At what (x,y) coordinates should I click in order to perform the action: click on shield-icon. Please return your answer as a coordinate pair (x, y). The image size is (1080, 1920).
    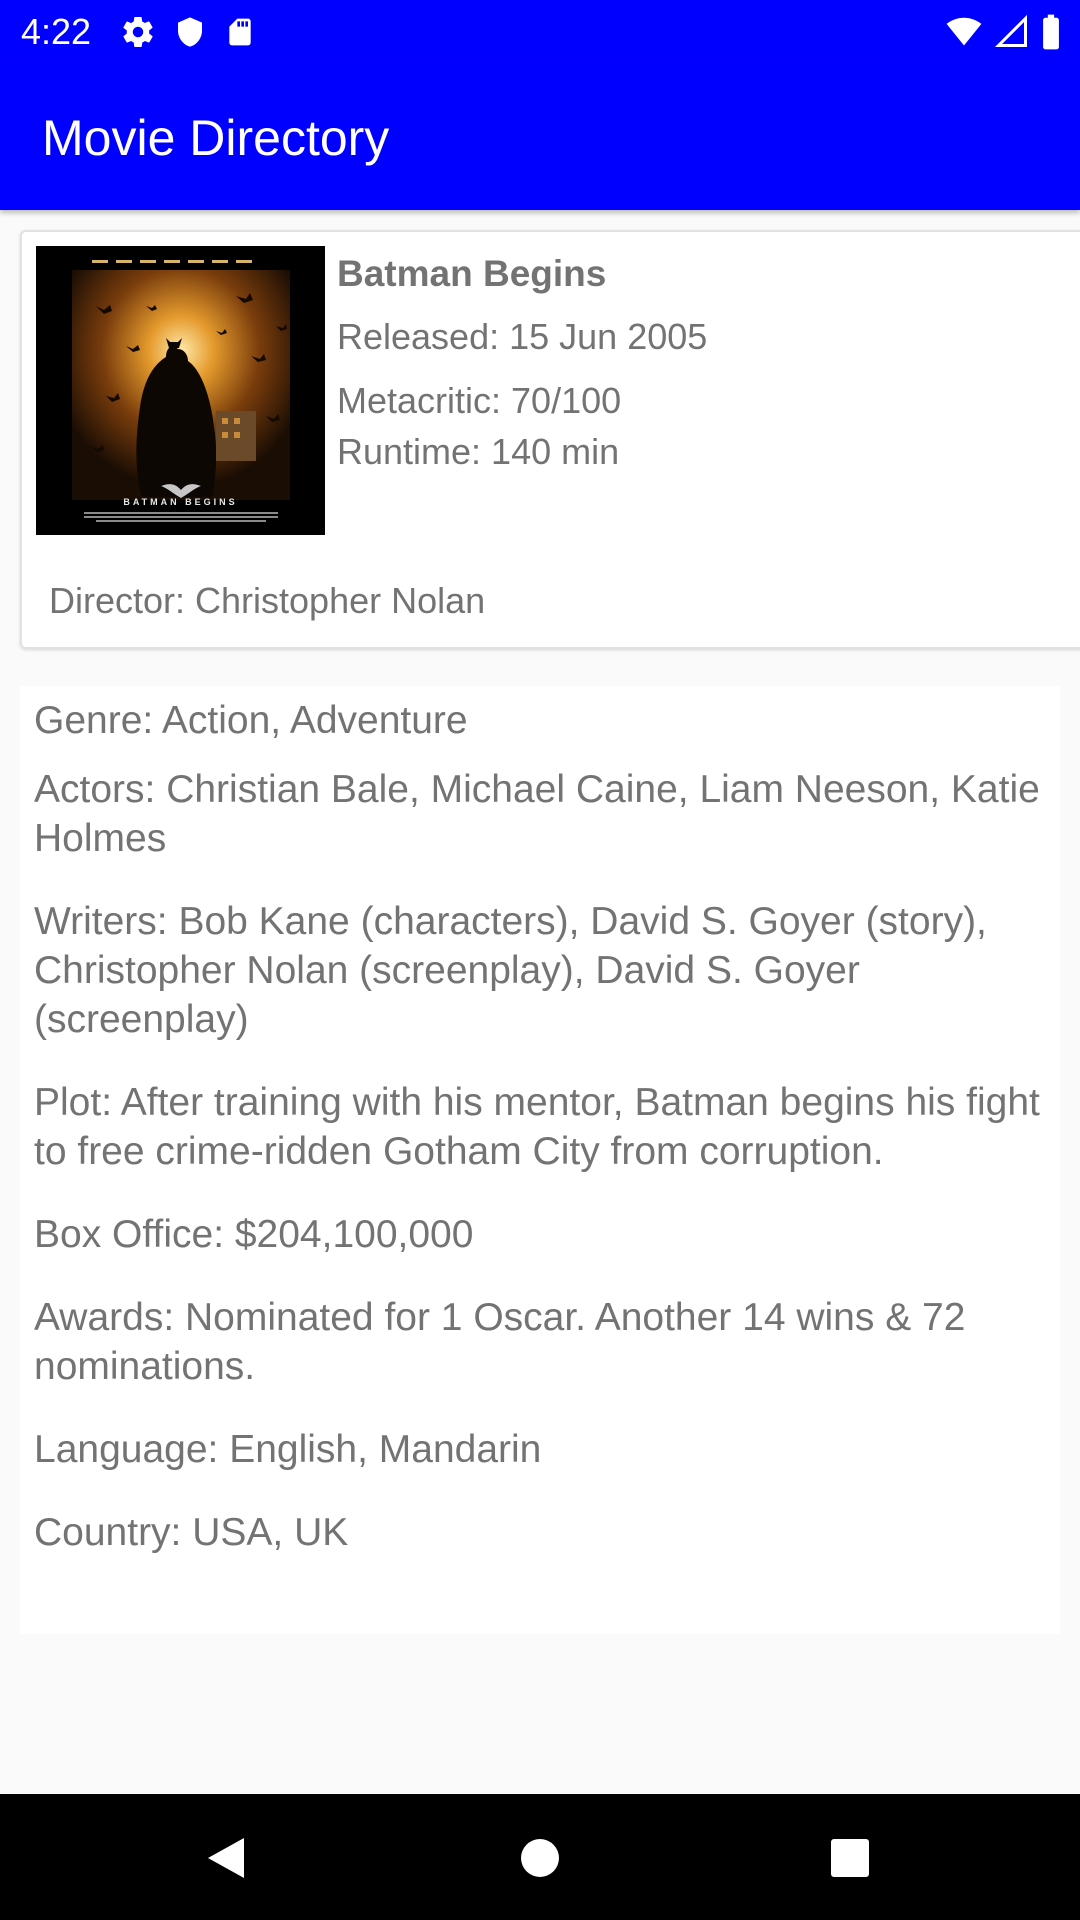
    Looking at the image, I should click on (190, 32).